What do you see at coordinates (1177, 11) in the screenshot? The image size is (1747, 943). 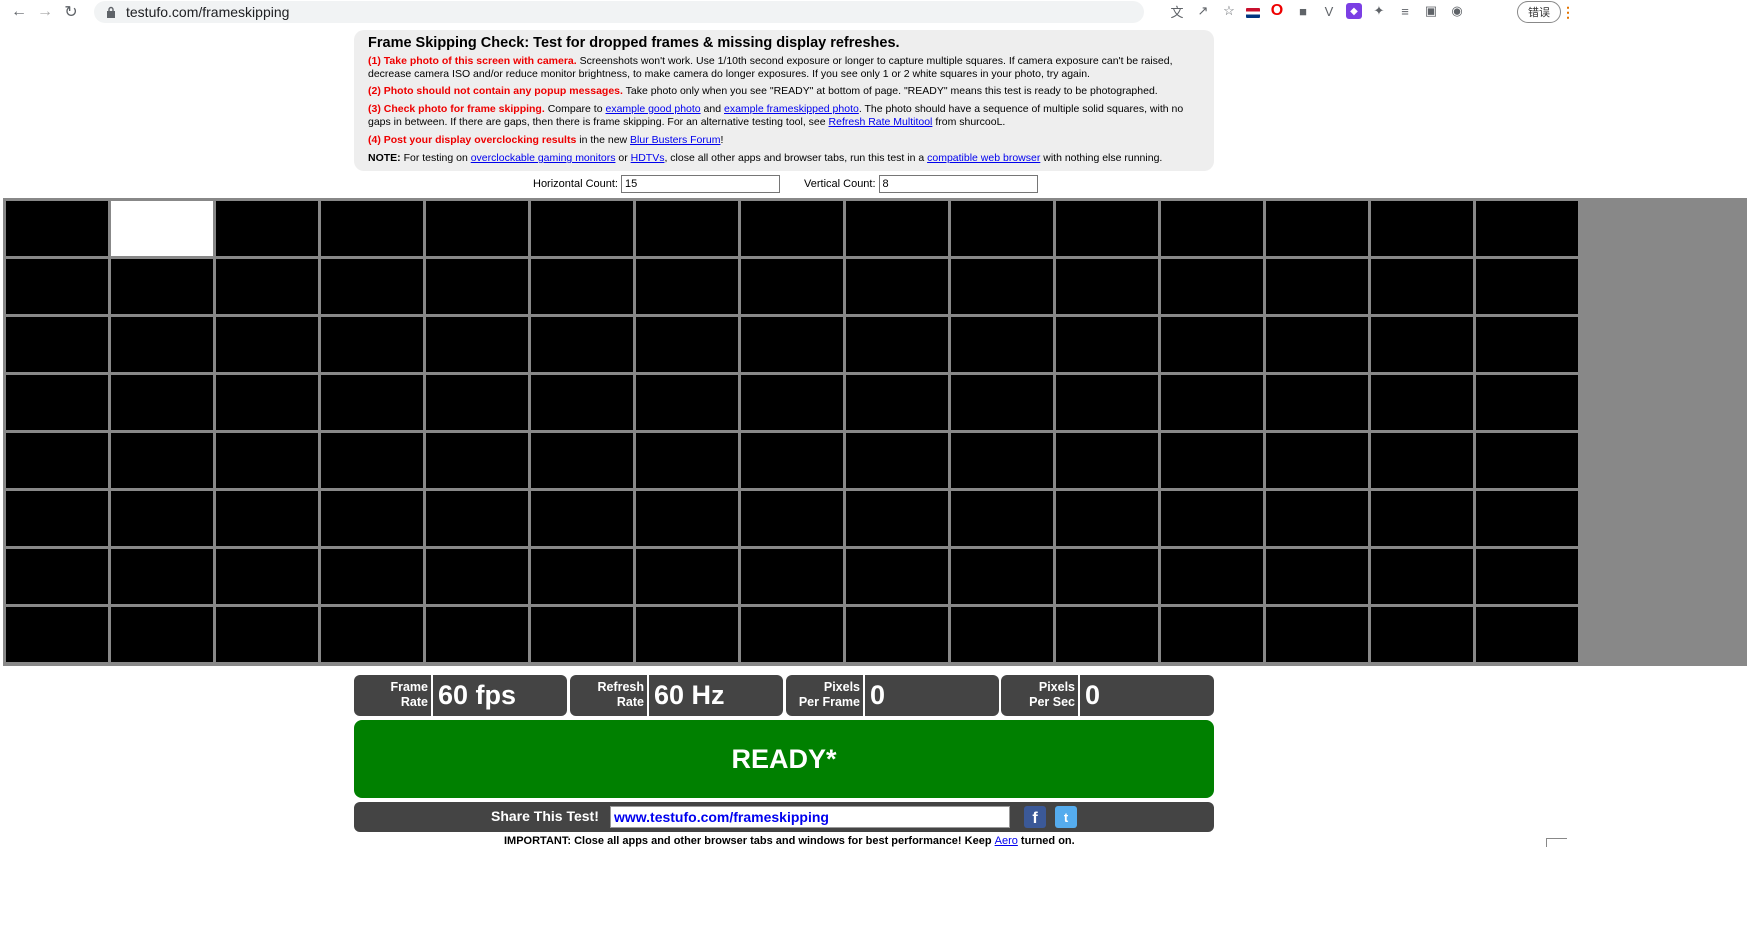 I see `translate-icon: 文` at bounding box center [1177, 11].